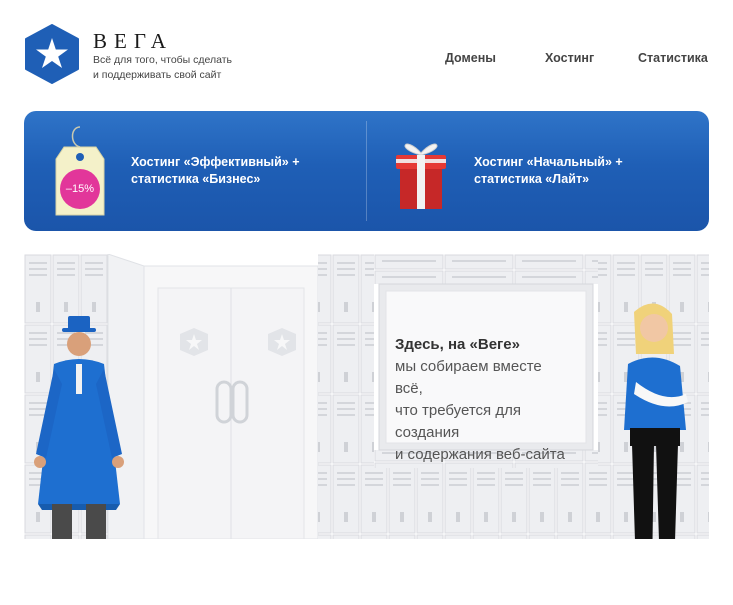 Image resolution: width=733 pixels, height=605 pixels. Describe the element at coordinates (458, 421) in the screenshot. I see `hero-line-3: что требуется для создания` at that location.